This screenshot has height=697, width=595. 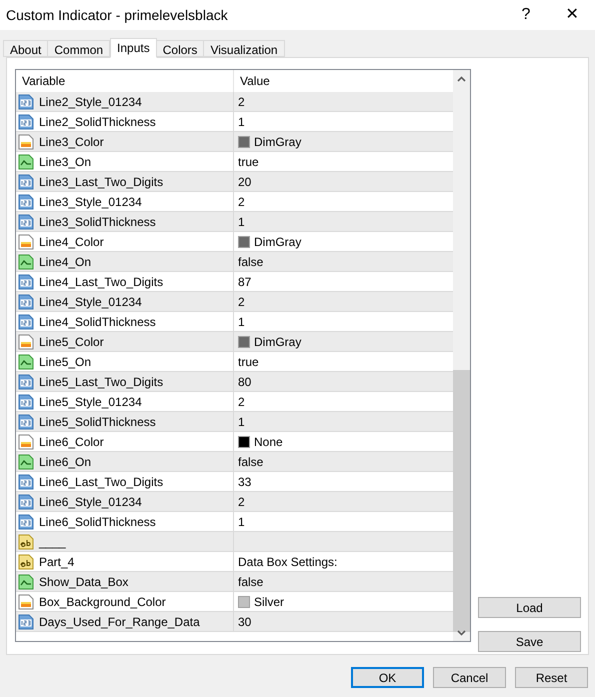 I want to click on tab: Inputs, so click(x=133, y=48).